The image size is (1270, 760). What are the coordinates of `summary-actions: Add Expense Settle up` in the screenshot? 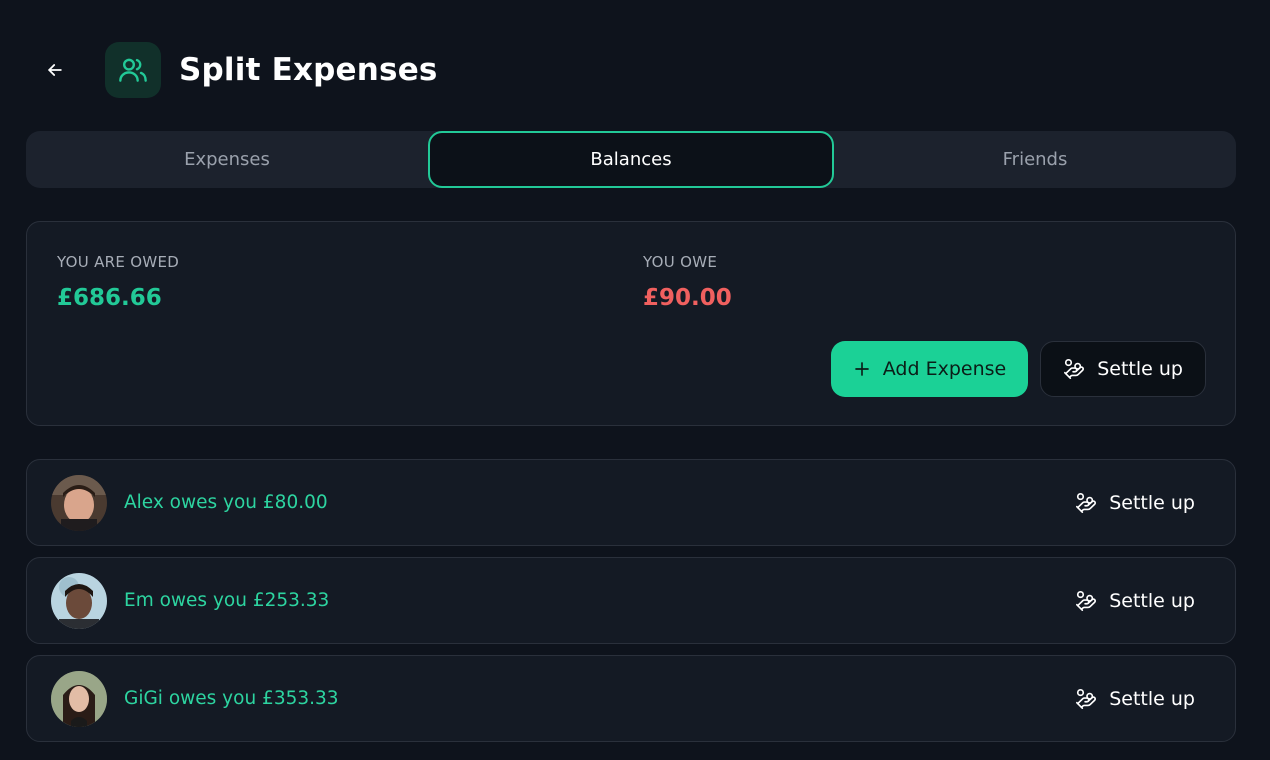 It's located at (1018, 369).